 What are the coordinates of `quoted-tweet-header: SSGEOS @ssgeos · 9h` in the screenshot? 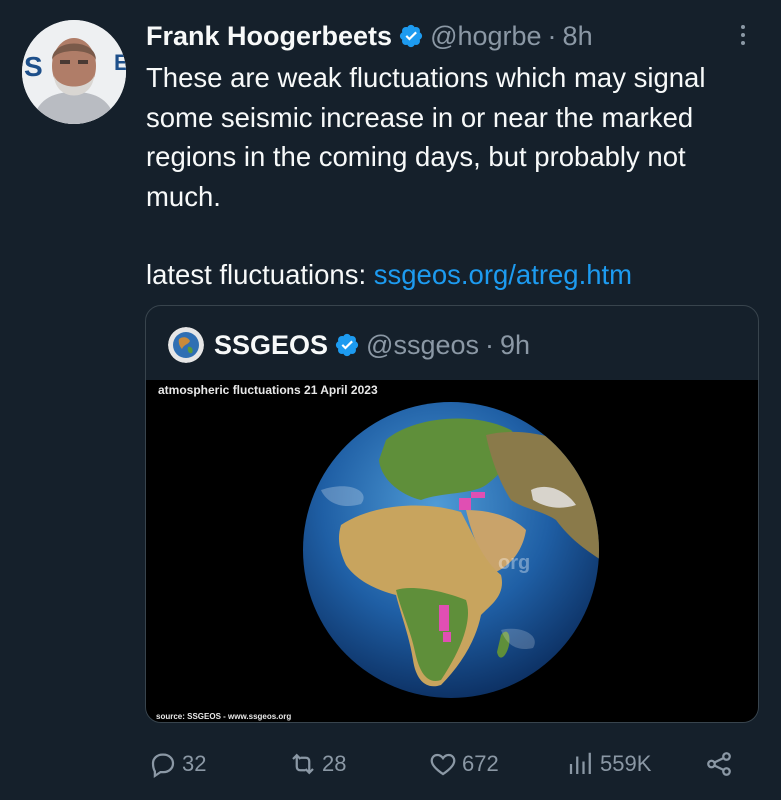 It's located at (349, 345).